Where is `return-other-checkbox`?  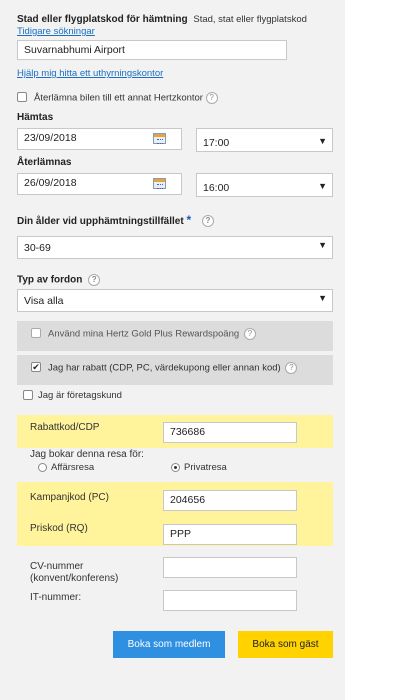 return-other-checkbox is located at coordinates (22, 97).